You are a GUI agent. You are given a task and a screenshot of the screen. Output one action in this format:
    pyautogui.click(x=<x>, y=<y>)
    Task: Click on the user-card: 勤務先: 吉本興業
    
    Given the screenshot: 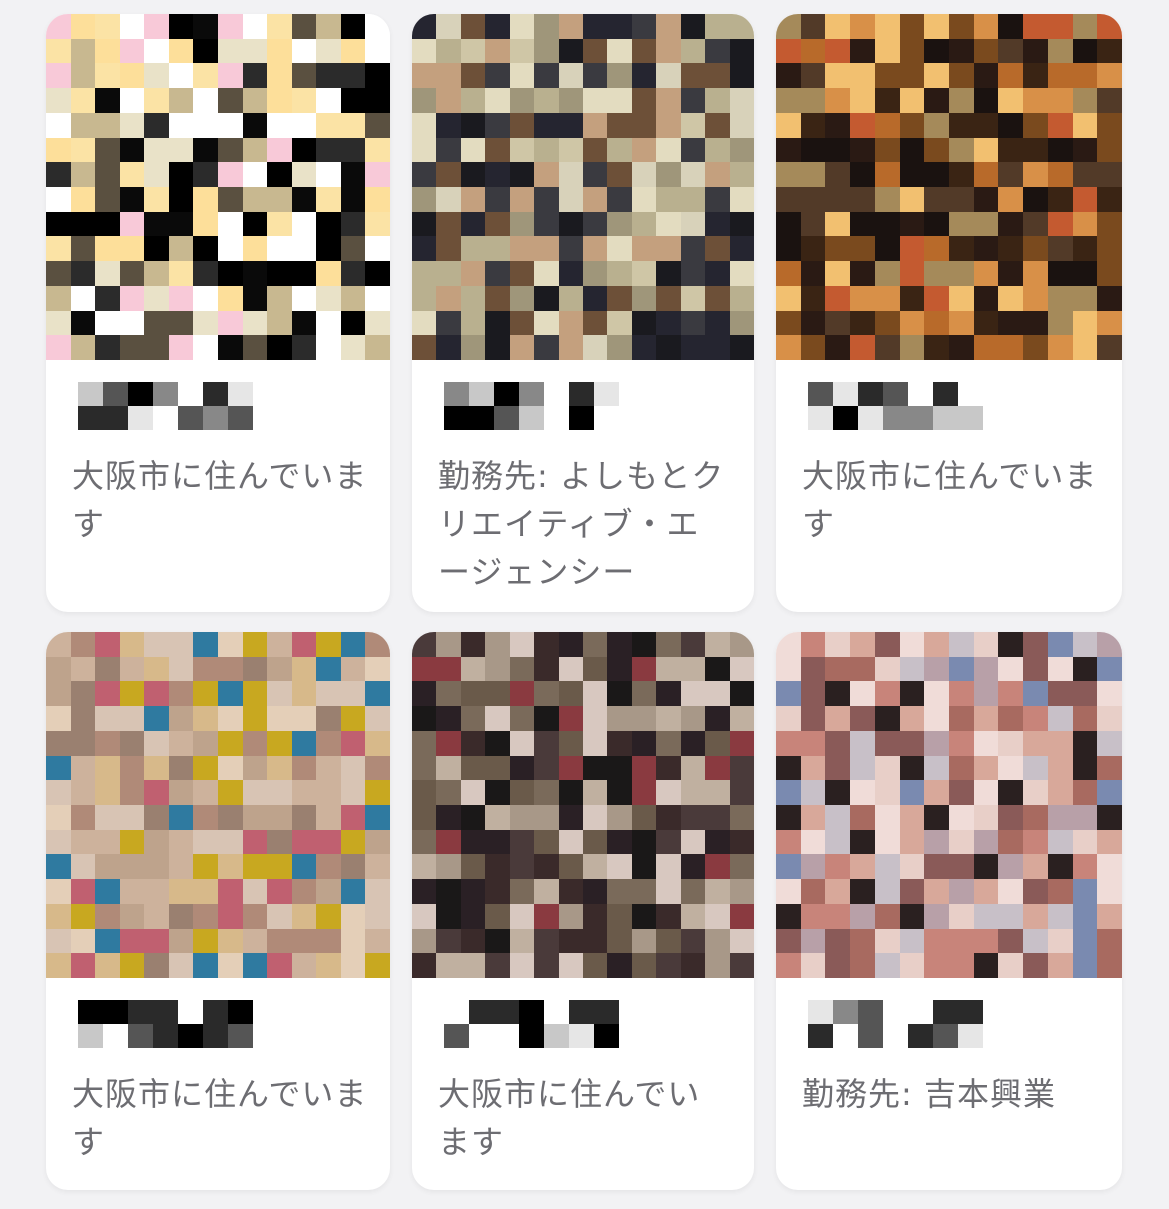 What is the action you would take?
    pyautogui.click(x=949, y=911)
    